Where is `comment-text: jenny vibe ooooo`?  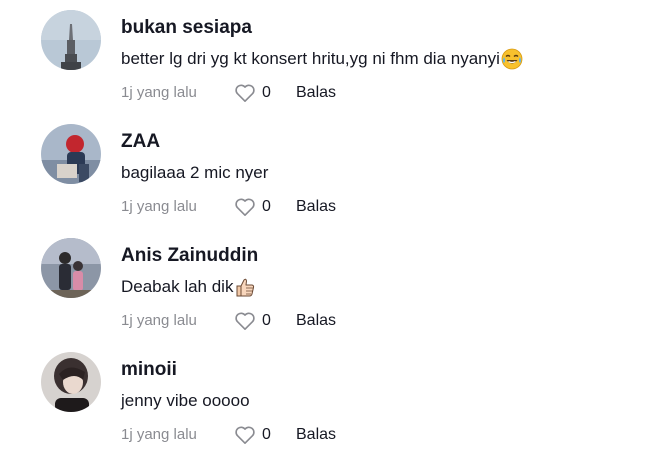 comment-text: jenny vibe ooooo is located at coordinates (185, 401).